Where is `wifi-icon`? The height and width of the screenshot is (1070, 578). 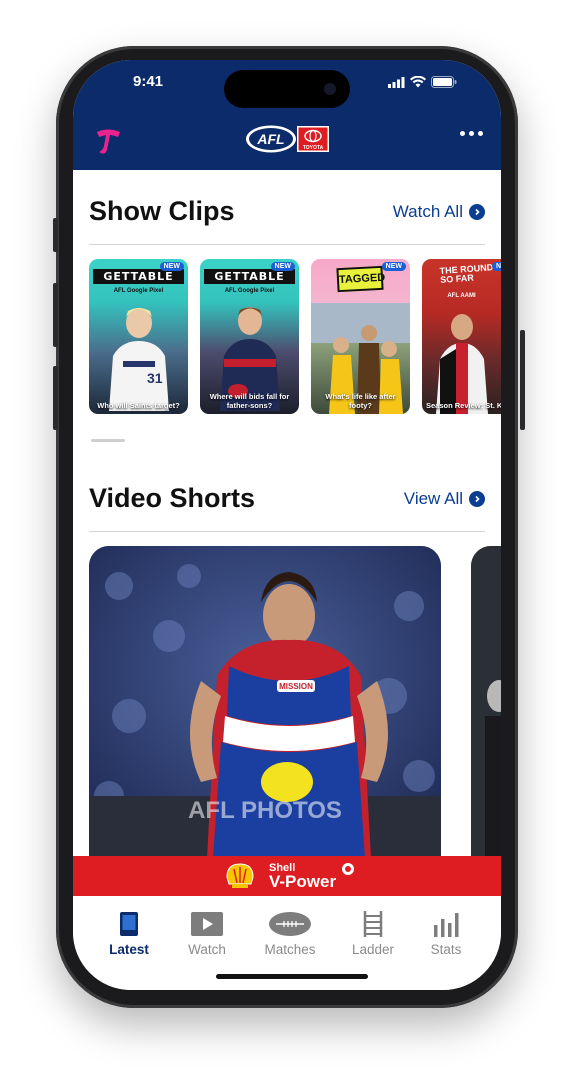
wifi-icon is located at coordinates (418, 82).